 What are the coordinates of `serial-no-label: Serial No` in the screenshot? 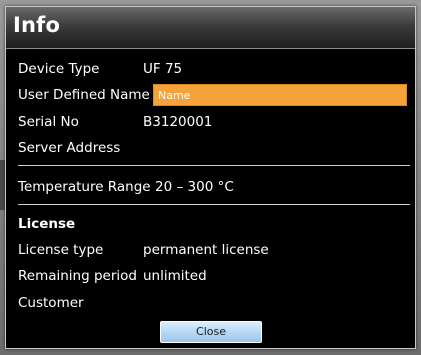 It's located at (48, 122).